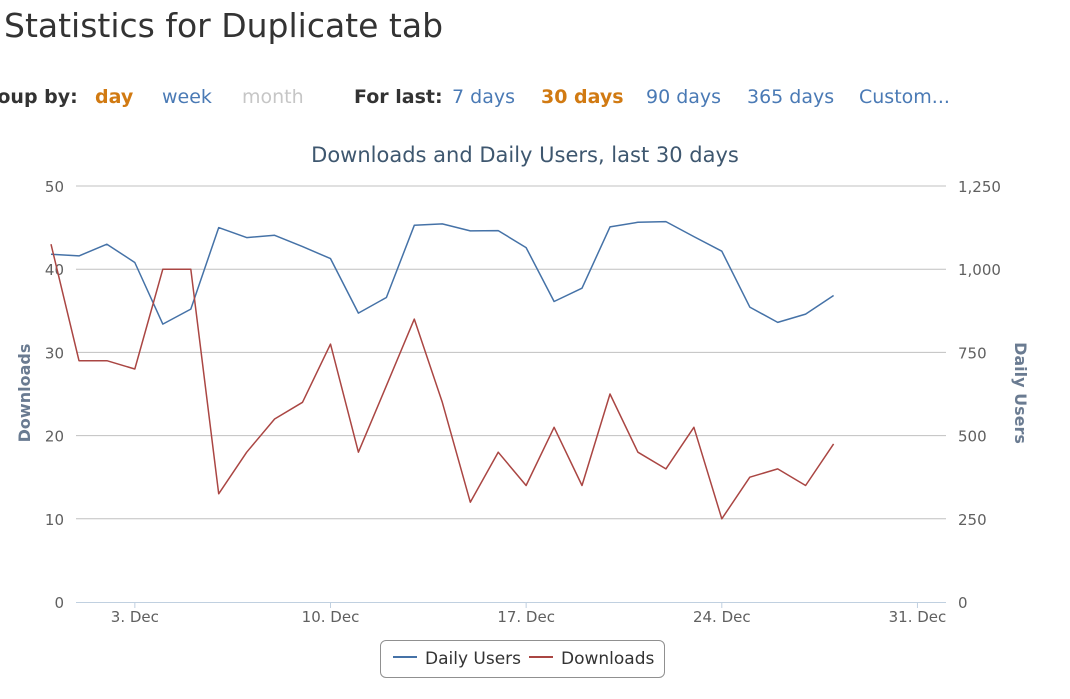  I want to click on y-right-tick-label: 0, so click(963, 603).